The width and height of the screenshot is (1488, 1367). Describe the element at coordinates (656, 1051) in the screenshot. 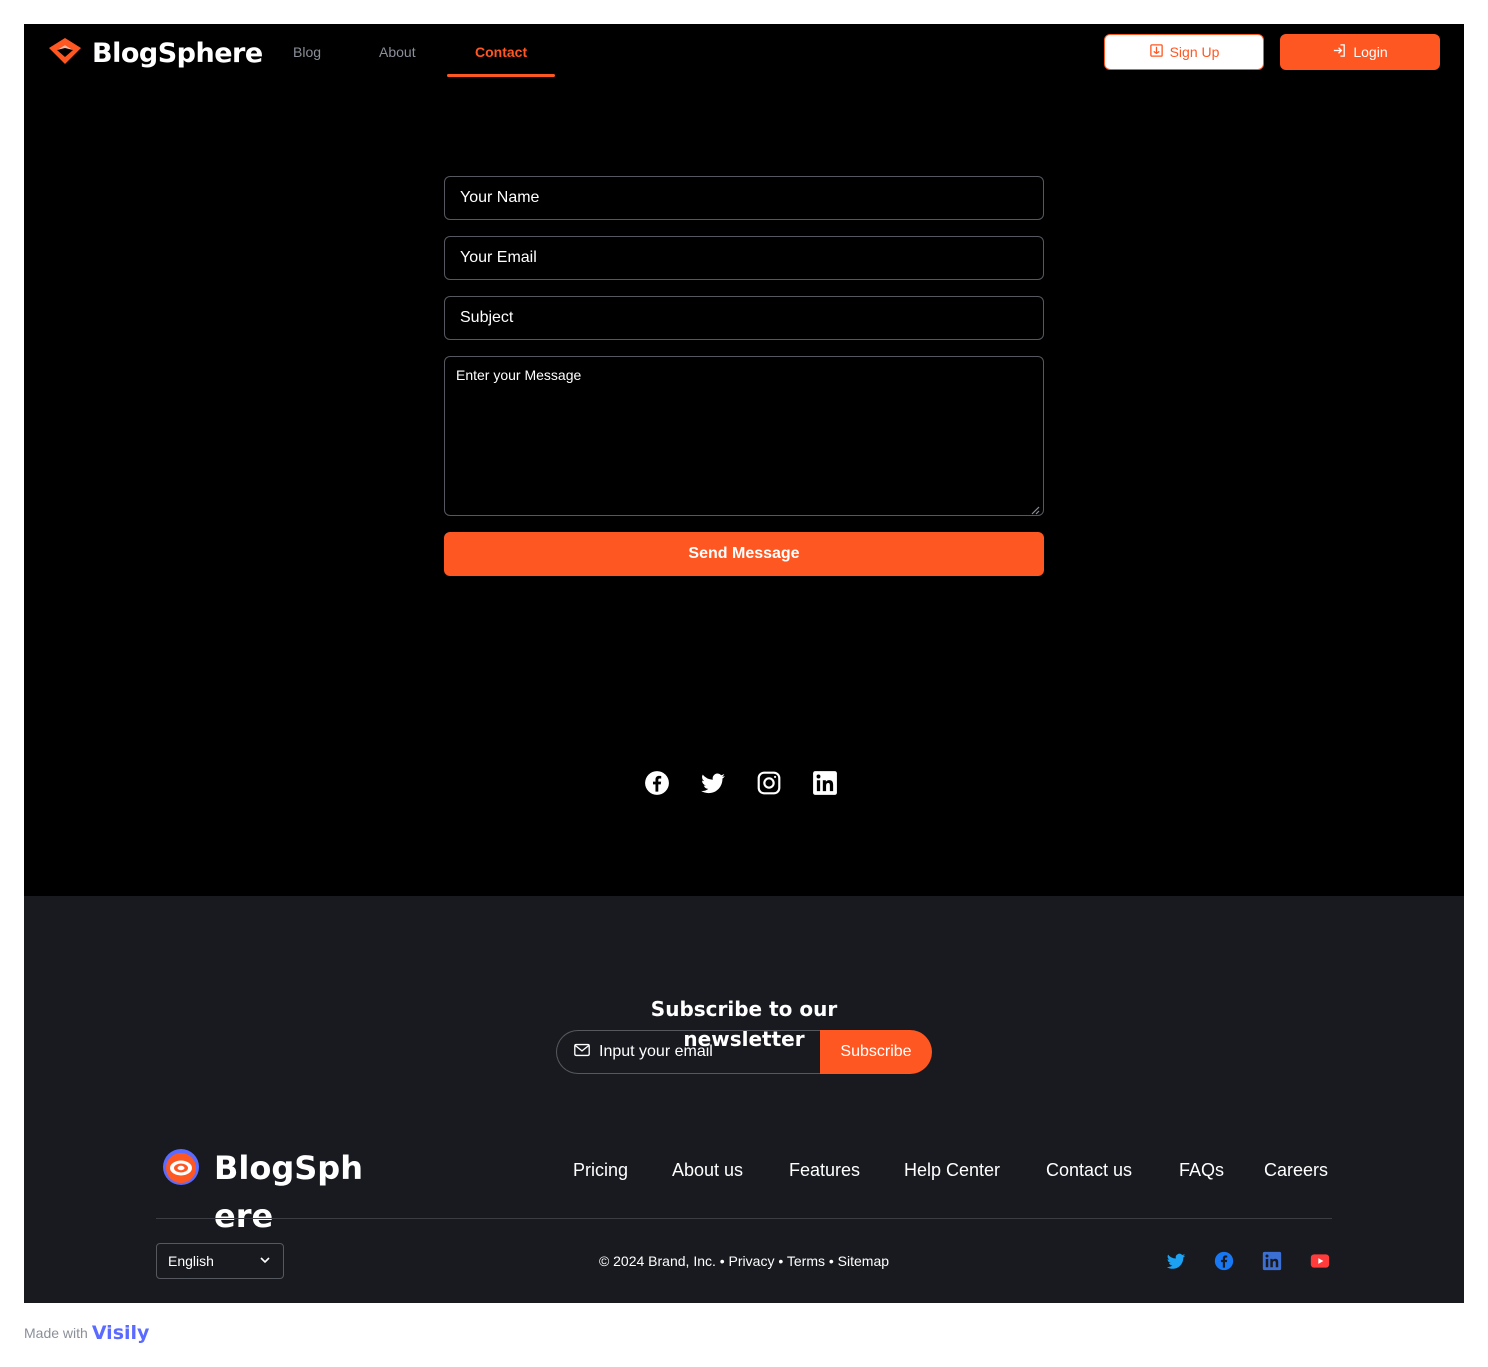

I see `newsletter-email-placeholder: Input your email` at that location.